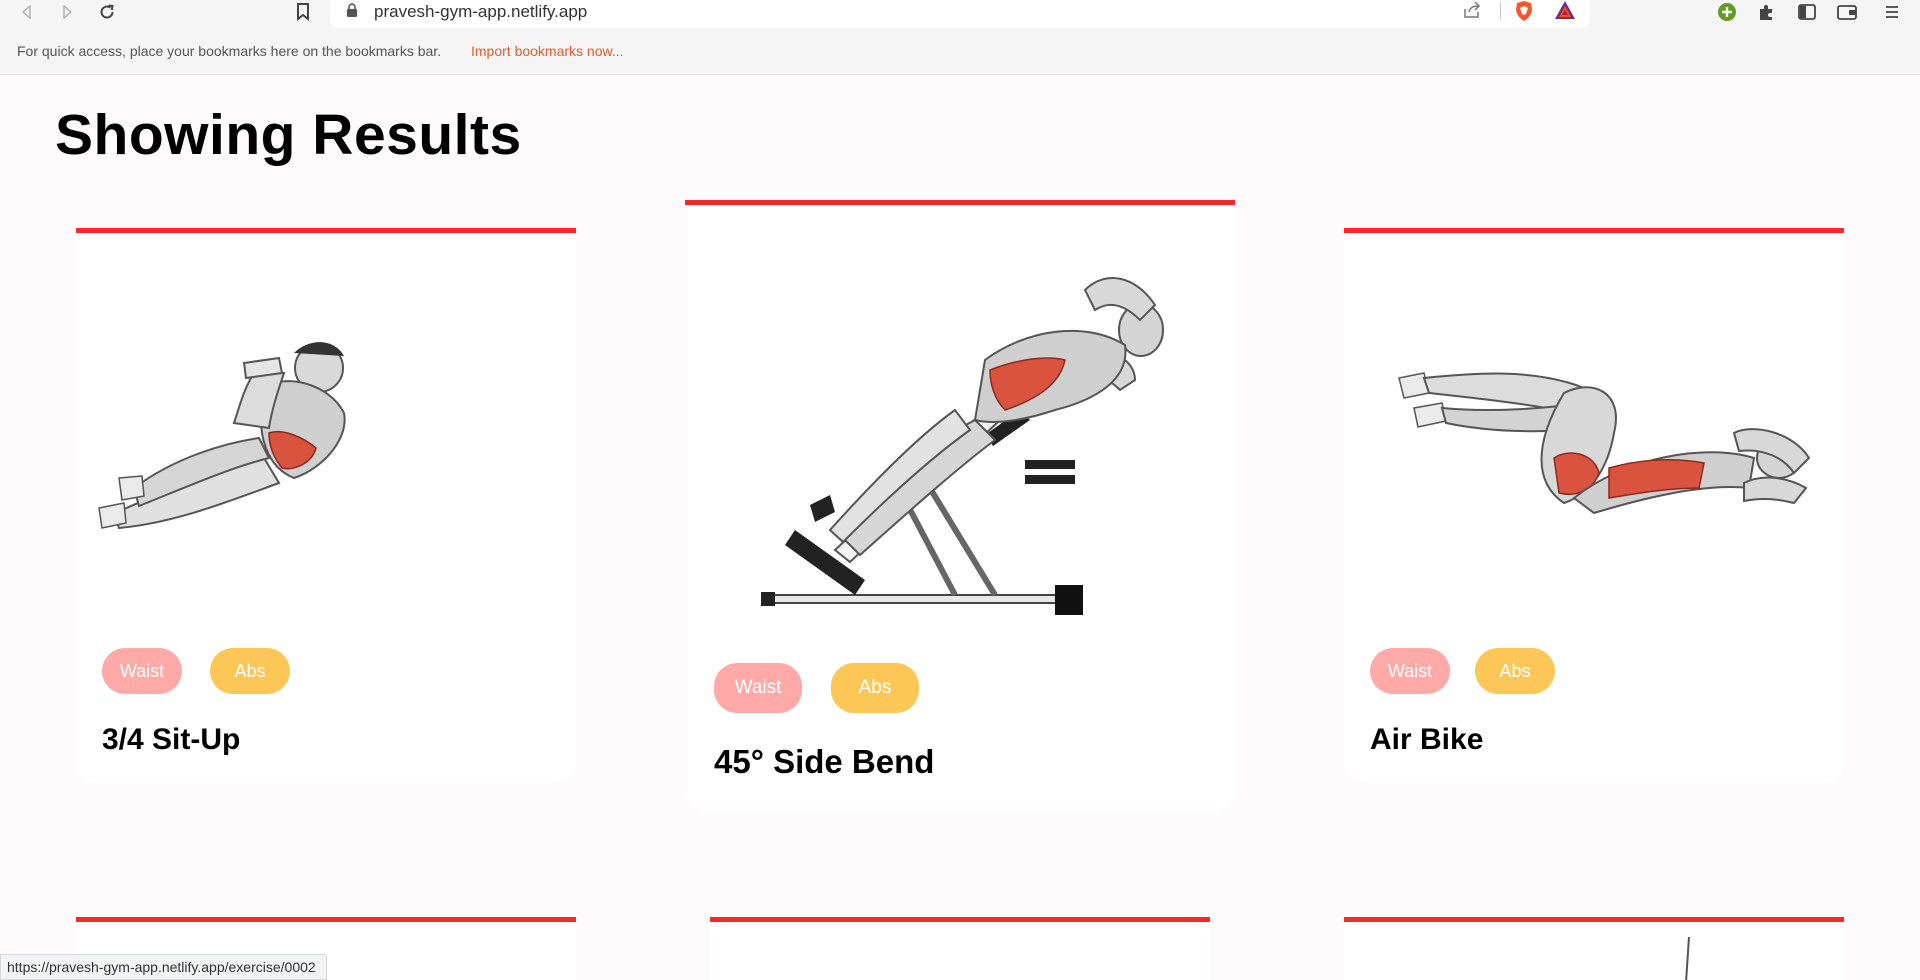  What do you see at coordinates (1807, 12) in the screenshot?
I see `sidebar-icon` at bounding box center [1807, 12].